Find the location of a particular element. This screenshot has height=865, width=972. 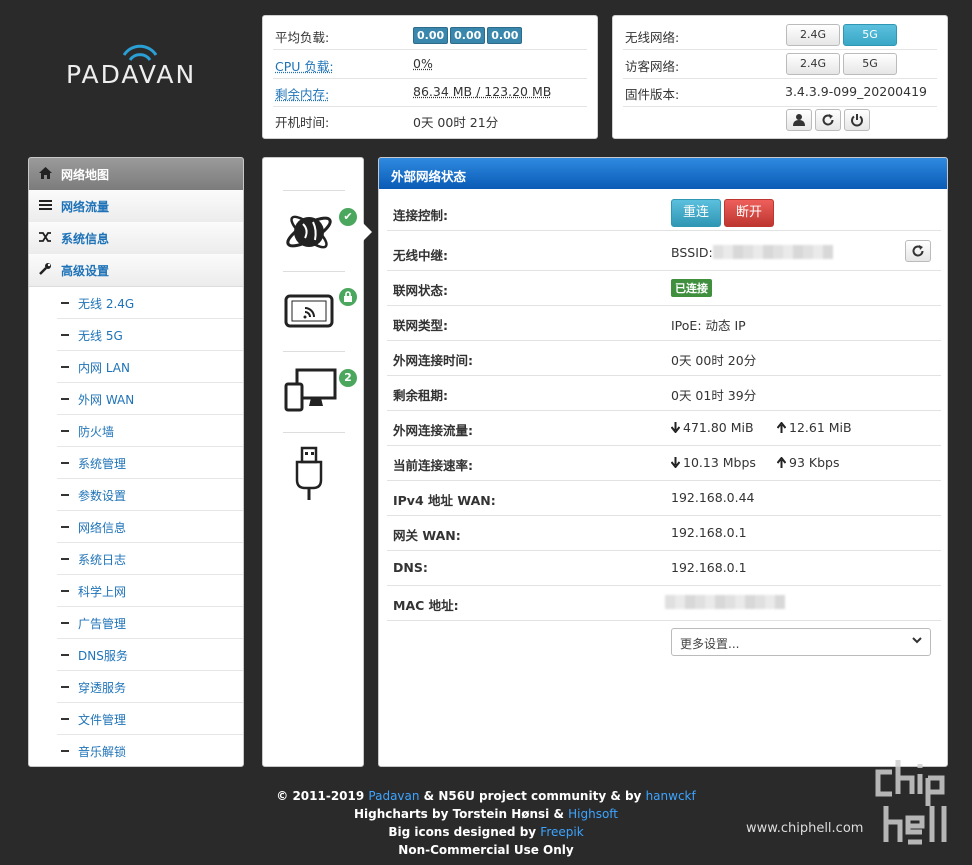

gateway-row: 网关 WAN: 192.168.0.1 is located at coordinates (664, 533).